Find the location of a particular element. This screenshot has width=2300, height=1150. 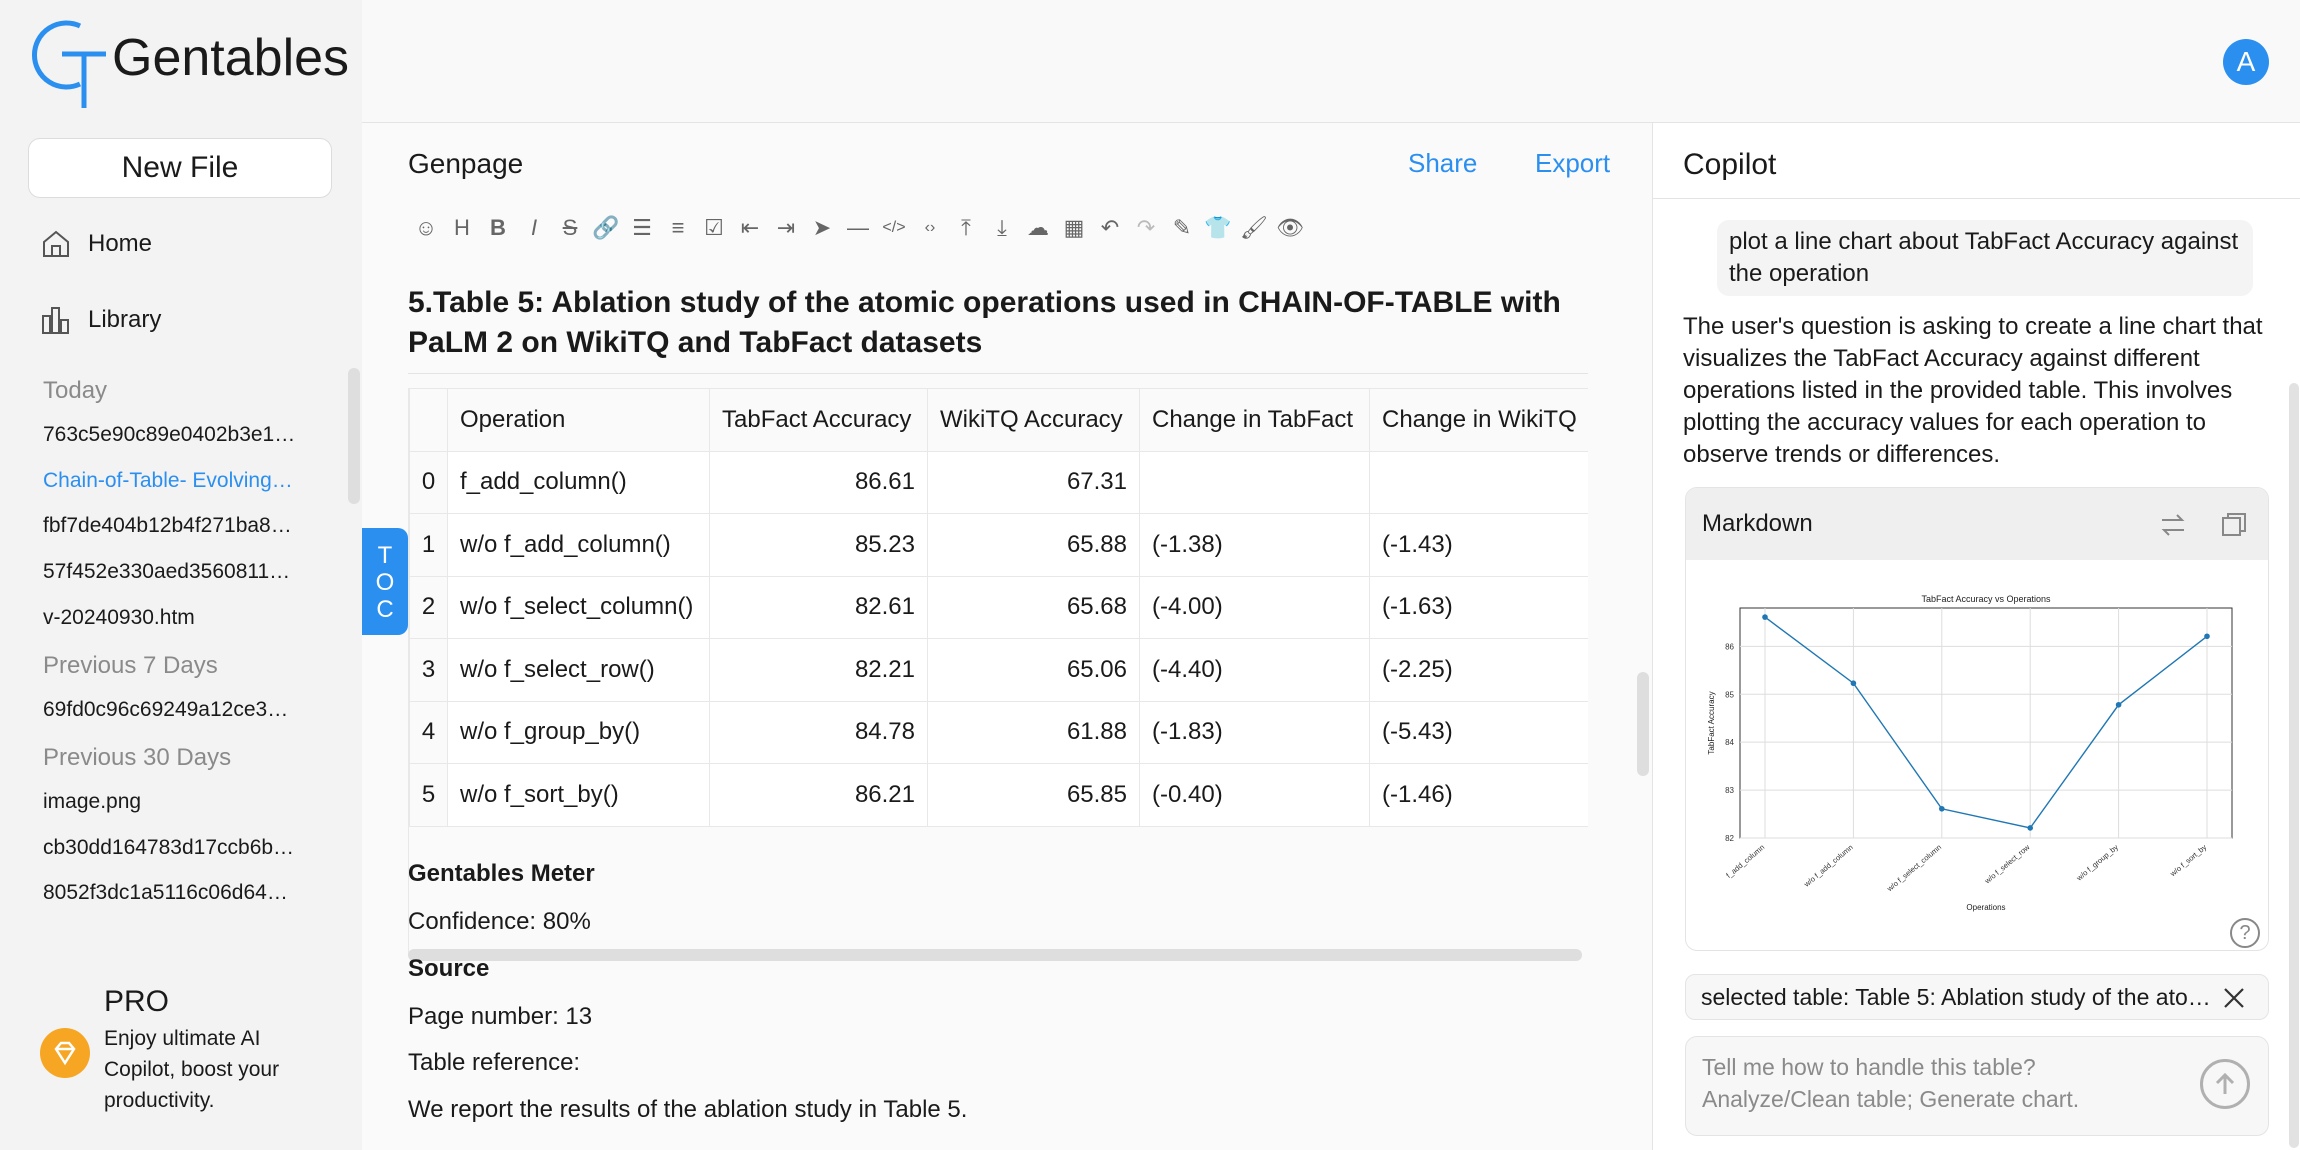

genpage-scrollbar is located at coordinates (1643, 724).